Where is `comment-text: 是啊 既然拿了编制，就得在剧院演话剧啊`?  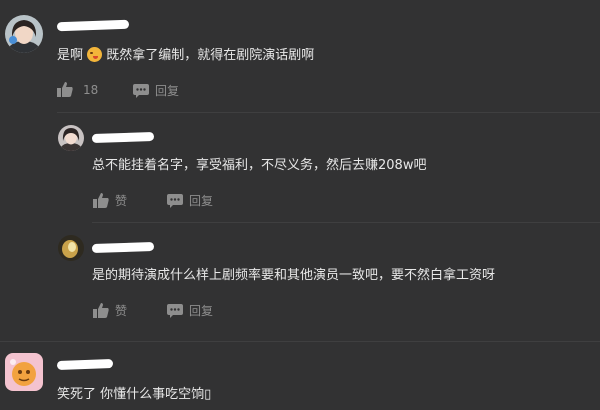 comment-text: 是啊 既然拿了编制，就得在剧院演话剧啊 is located at coordinates (186, 55).